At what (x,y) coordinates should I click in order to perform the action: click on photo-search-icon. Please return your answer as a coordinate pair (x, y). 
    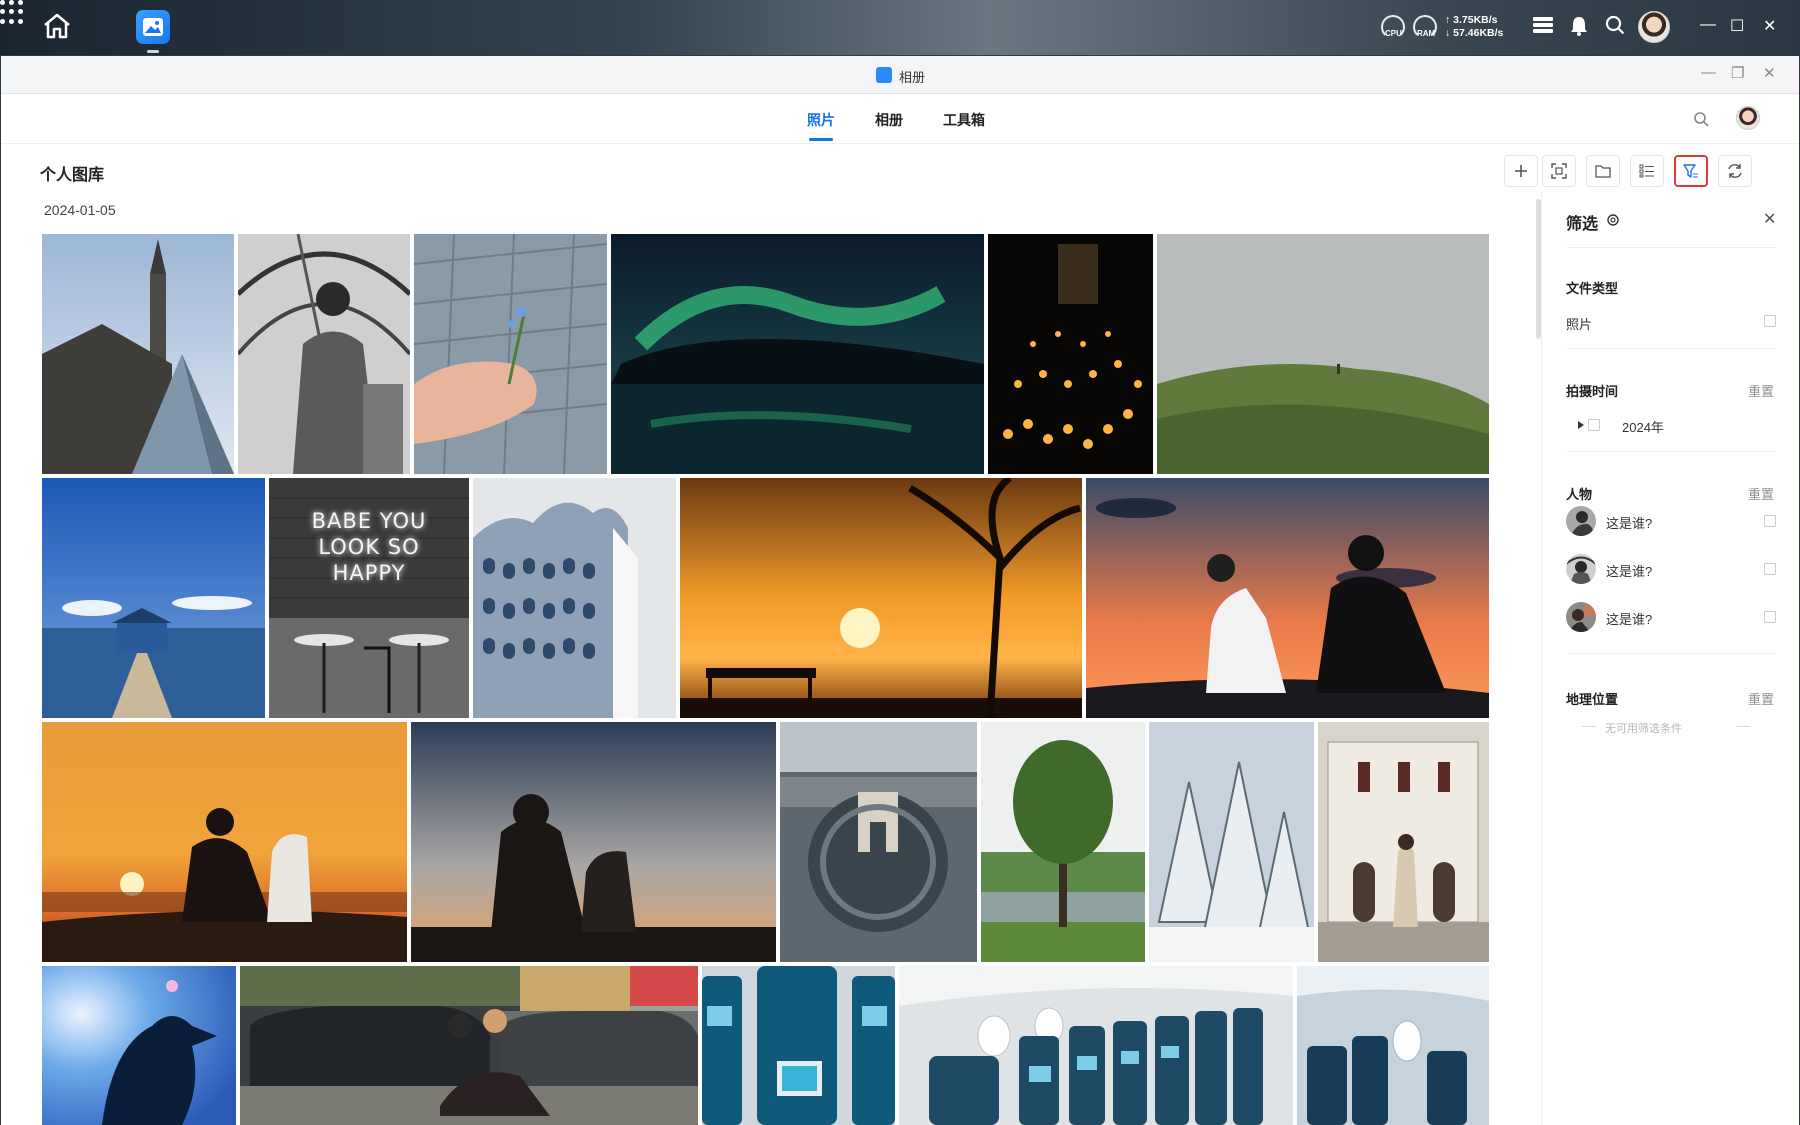
    Looking at the image, I should click on (1701, 119).